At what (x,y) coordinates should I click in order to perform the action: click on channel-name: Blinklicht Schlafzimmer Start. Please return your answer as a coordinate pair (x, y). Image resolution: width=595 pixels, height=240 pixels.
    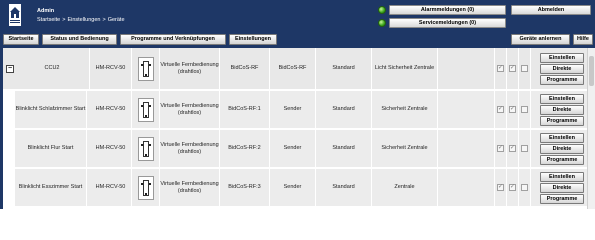
    Looking at the image, I should click on (51, 109).